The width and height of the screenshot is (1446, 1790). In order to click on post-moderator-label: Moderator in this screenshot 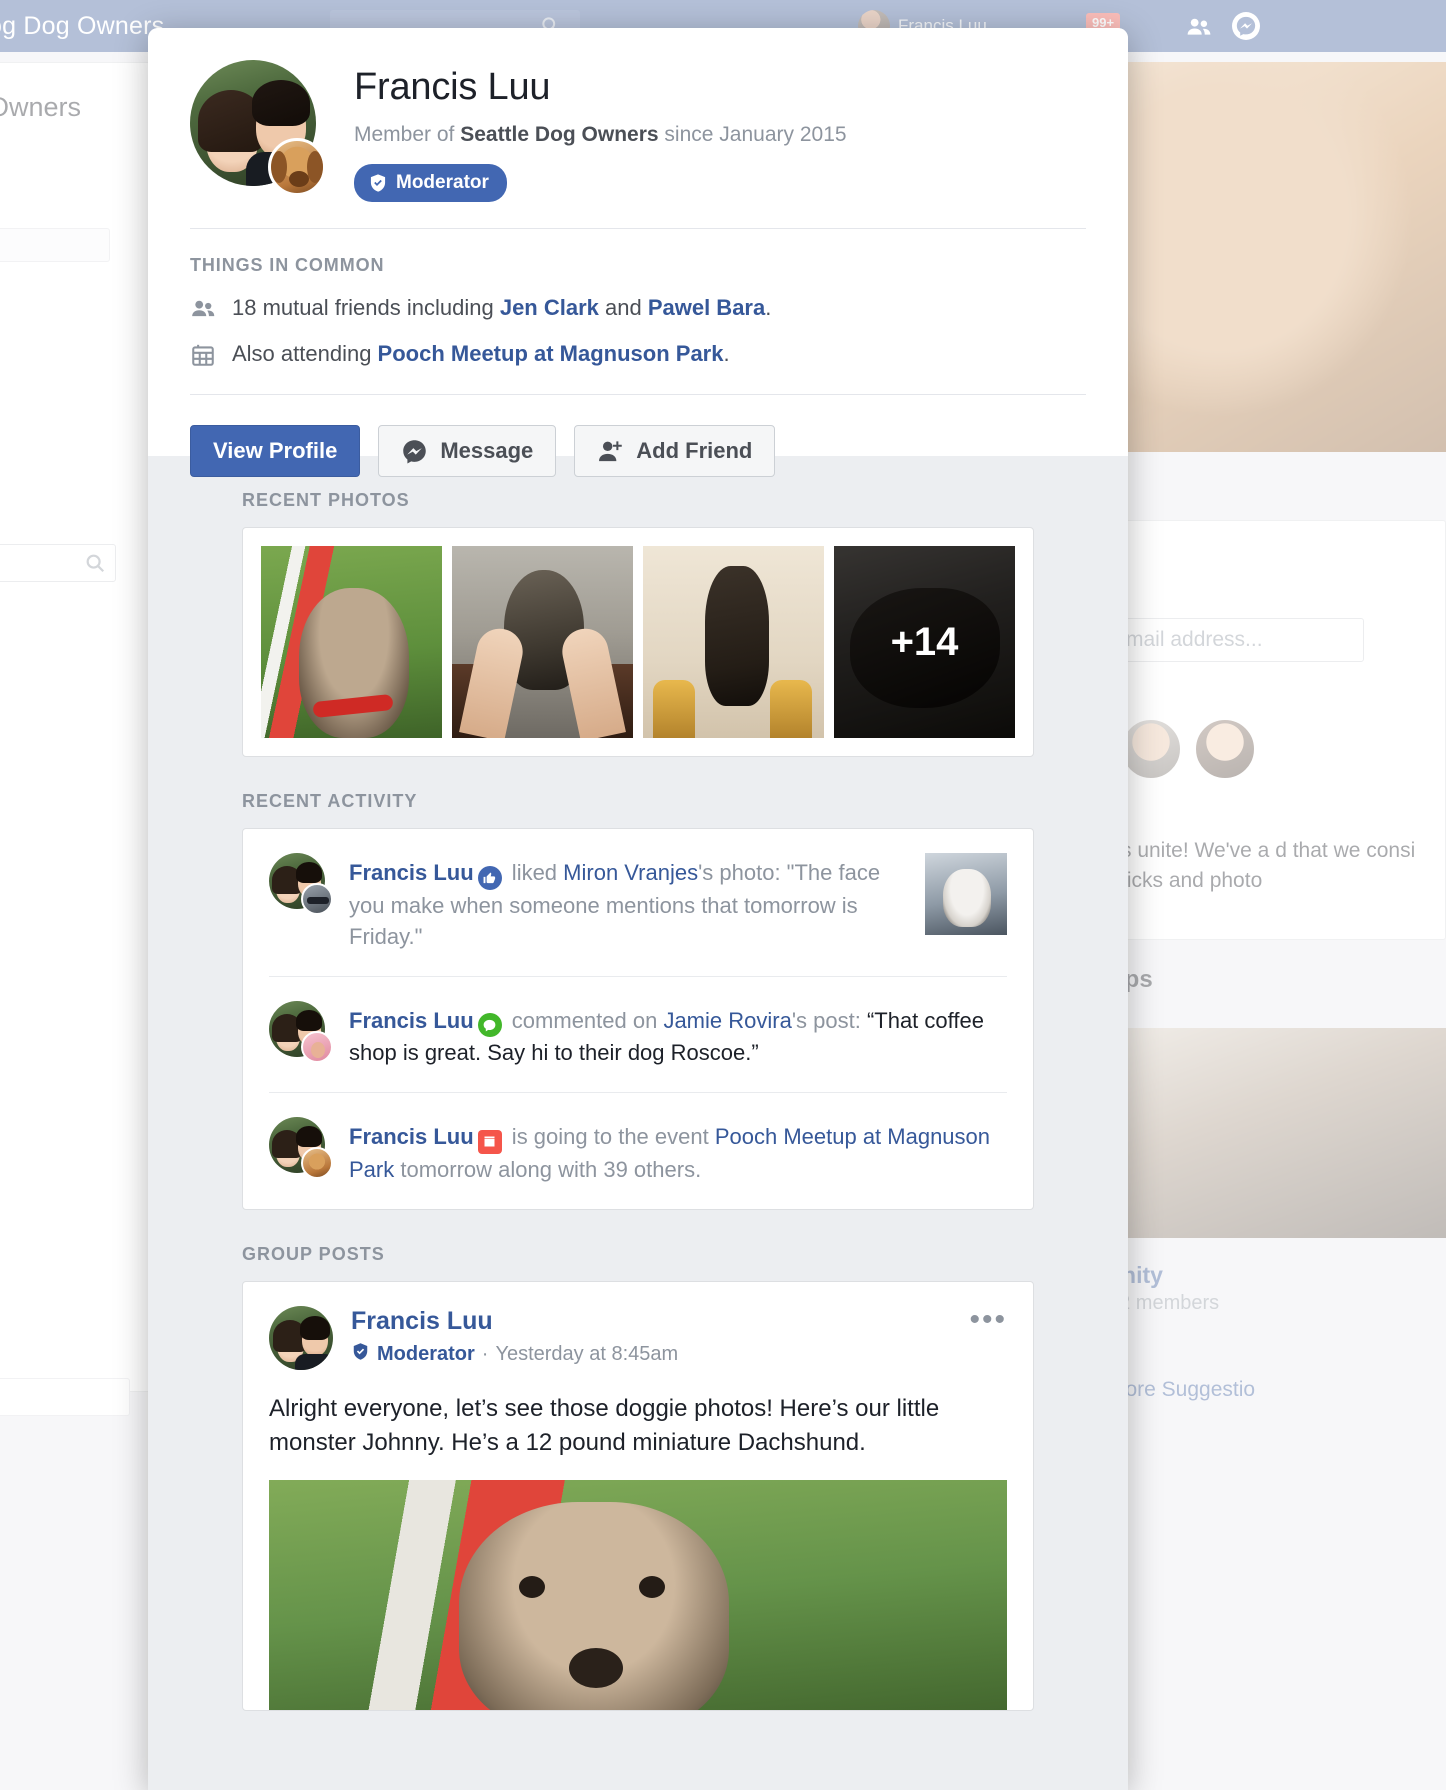, I will do `click(426, 1353)`.